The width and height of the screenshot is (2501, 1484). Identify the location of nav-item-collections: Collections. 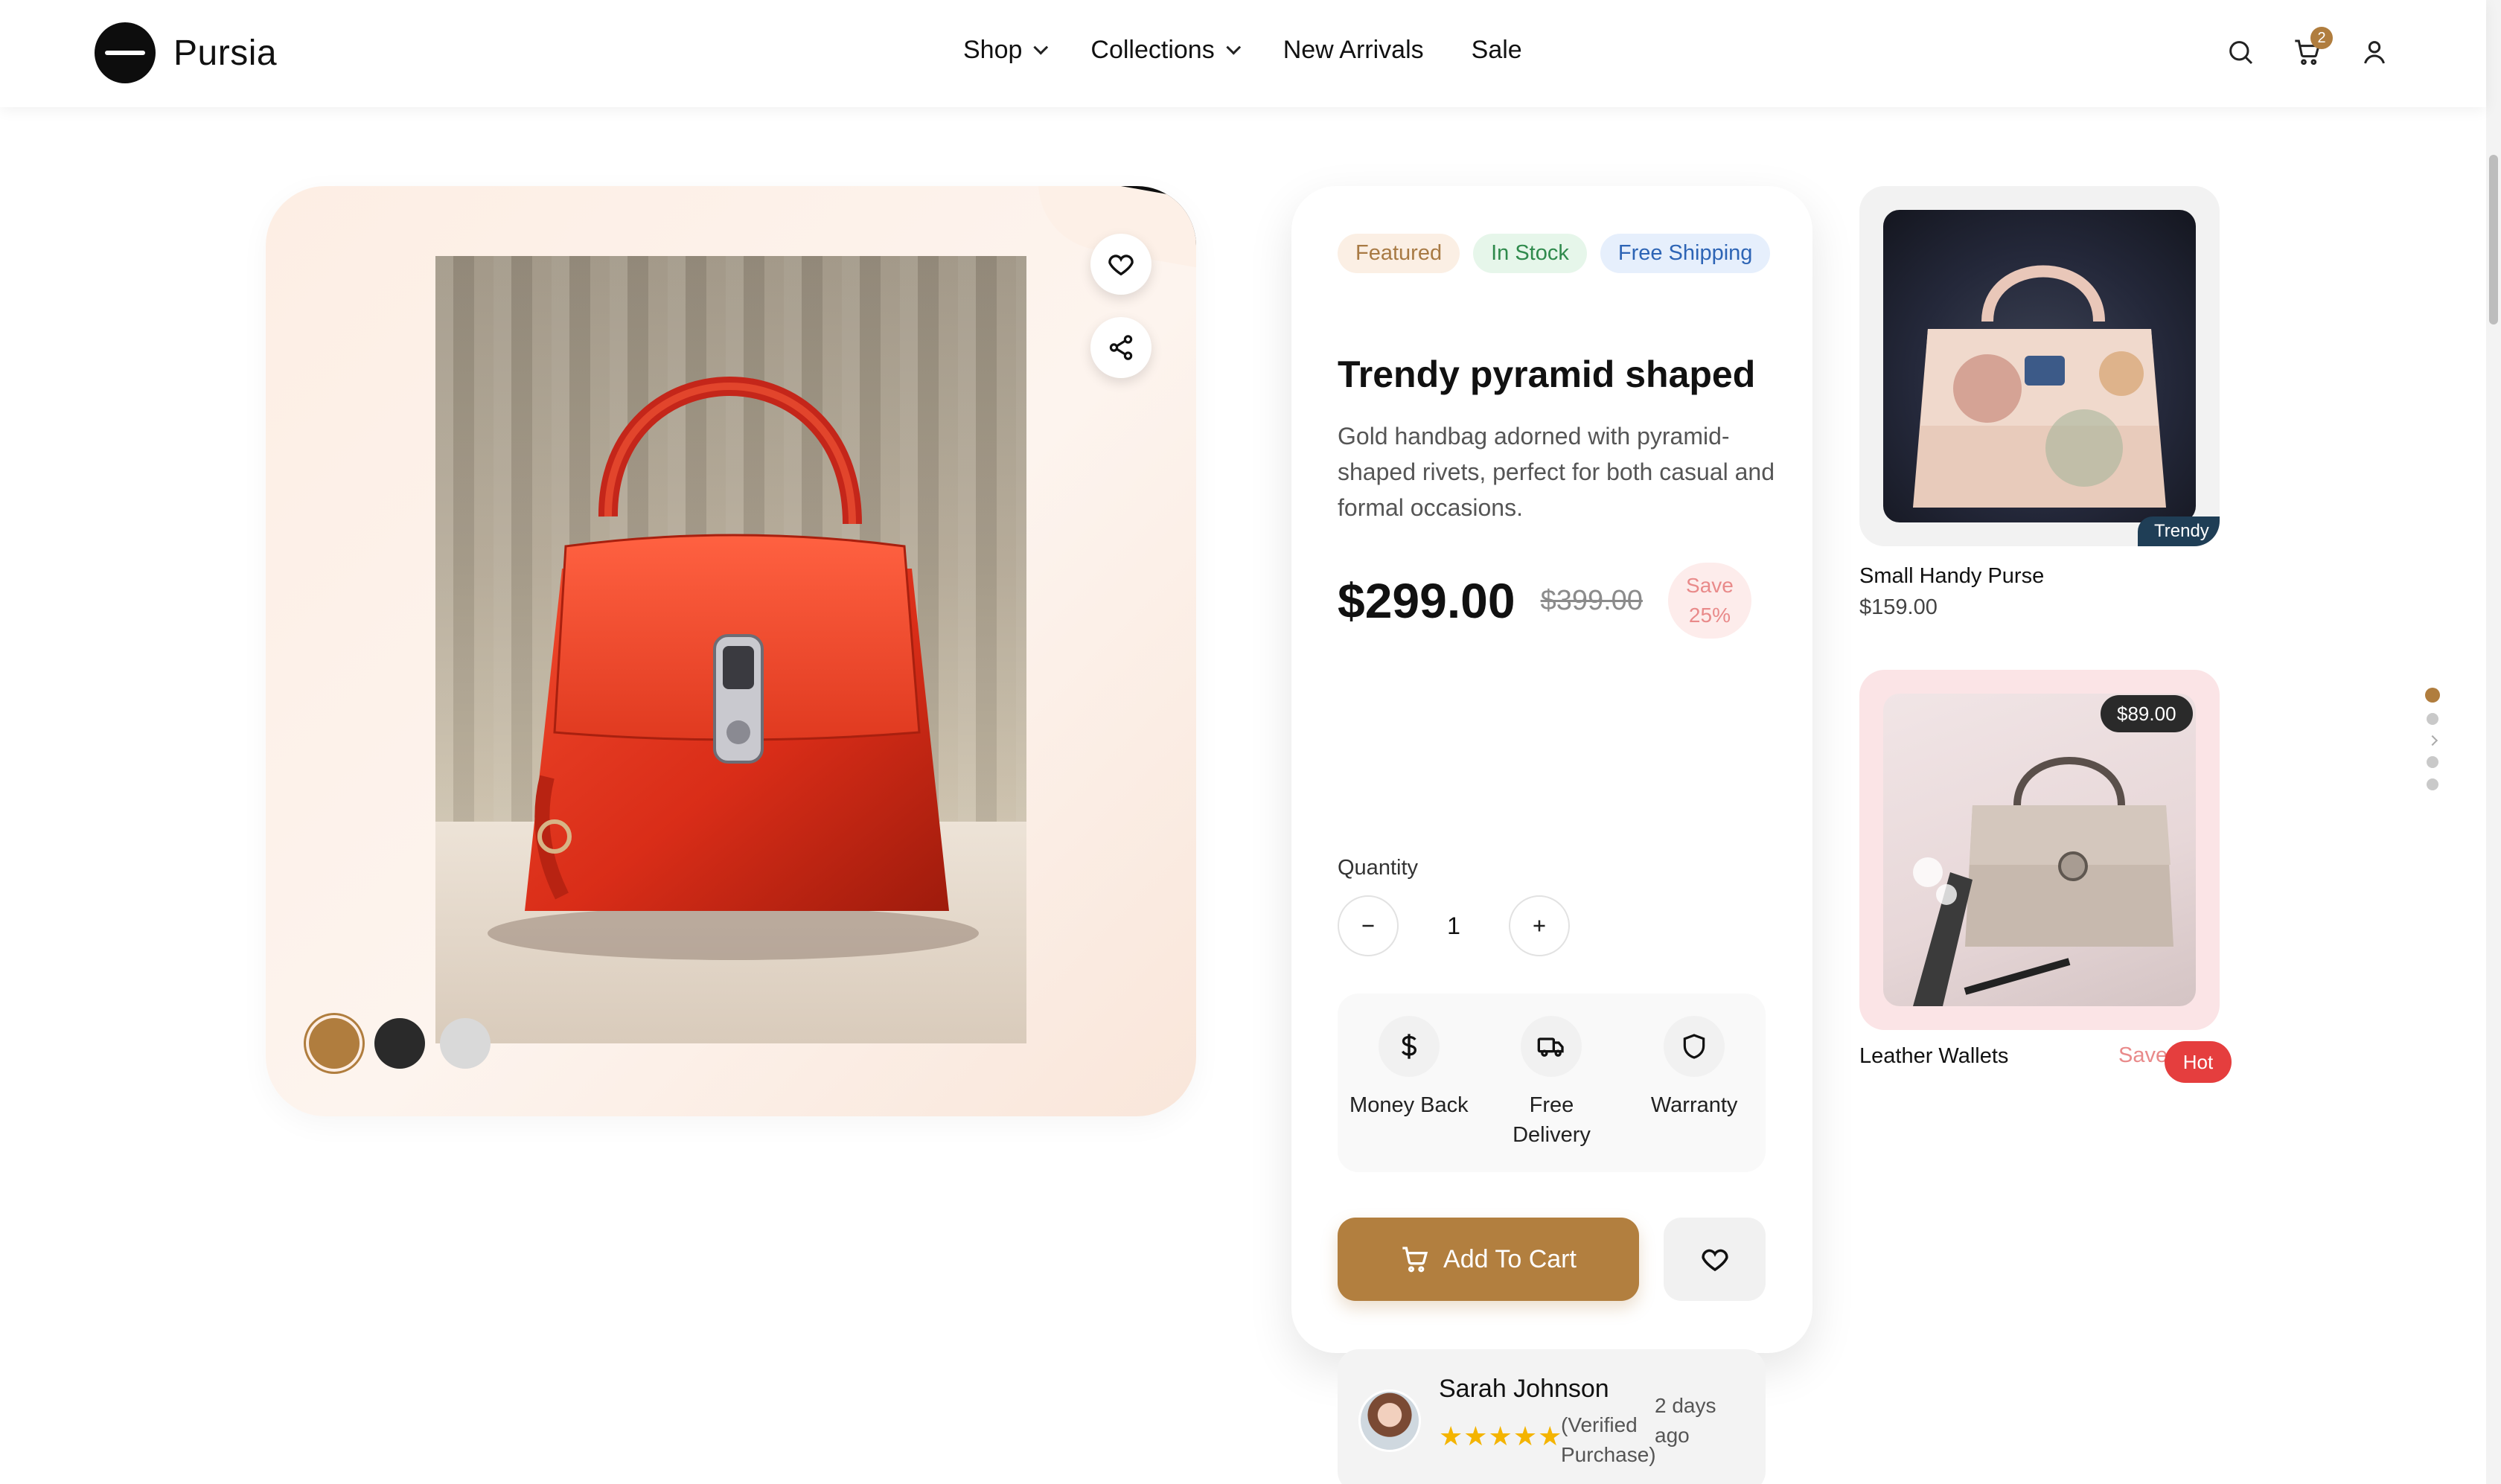
(1165, 50).